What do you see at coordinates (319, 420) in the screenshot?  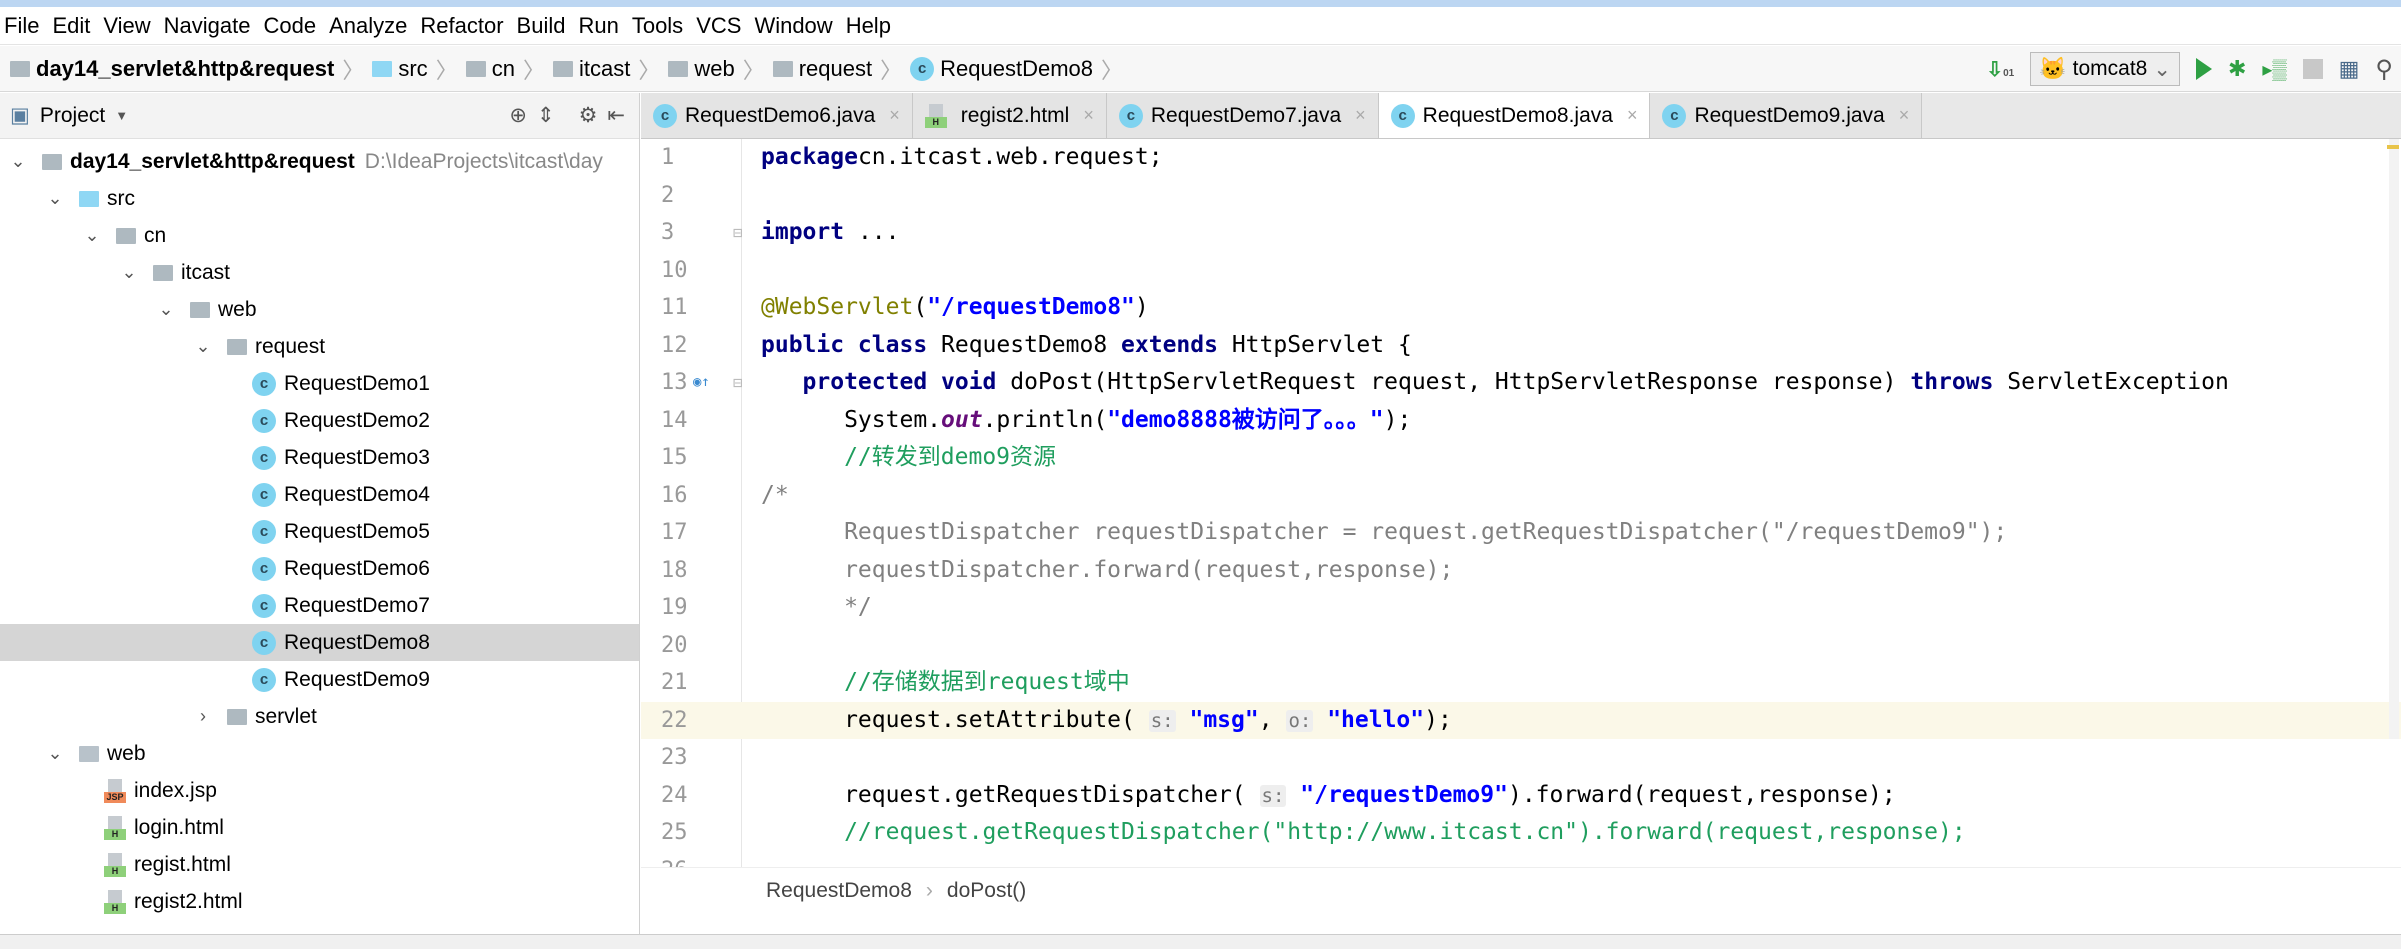 I see `tree-item: c RequestDemo2` at bounding box center [319, 420].